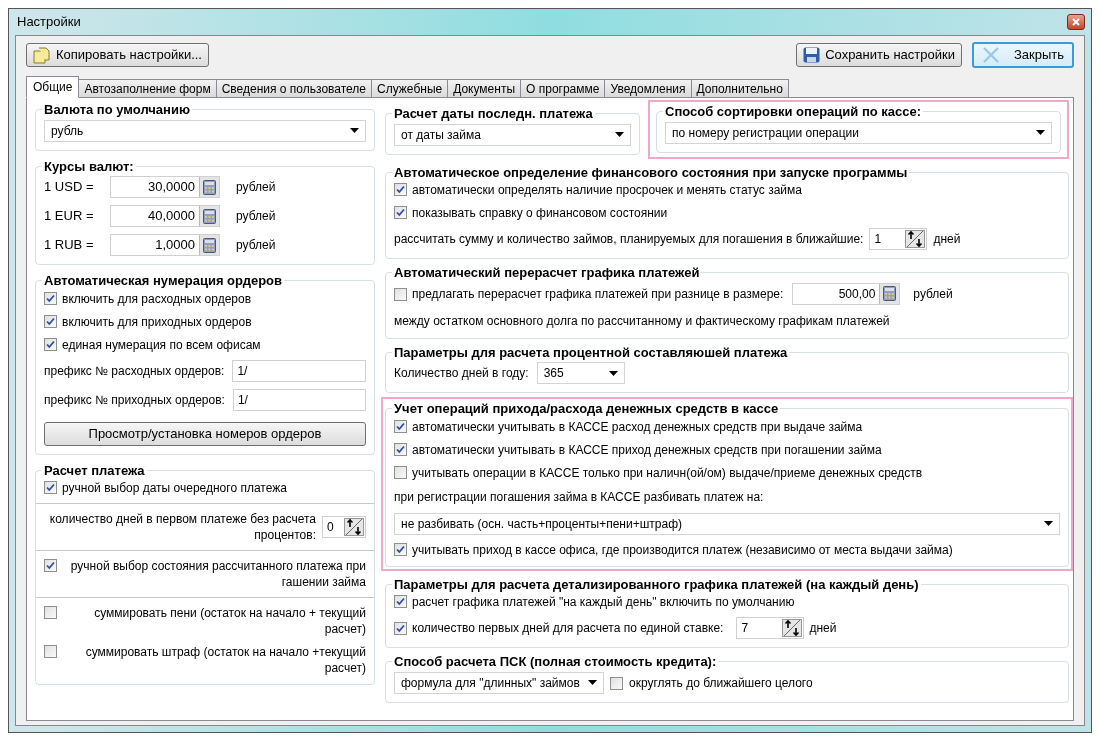  I want to click on group-title: Валюта по умолчанию, so click(117, 110).